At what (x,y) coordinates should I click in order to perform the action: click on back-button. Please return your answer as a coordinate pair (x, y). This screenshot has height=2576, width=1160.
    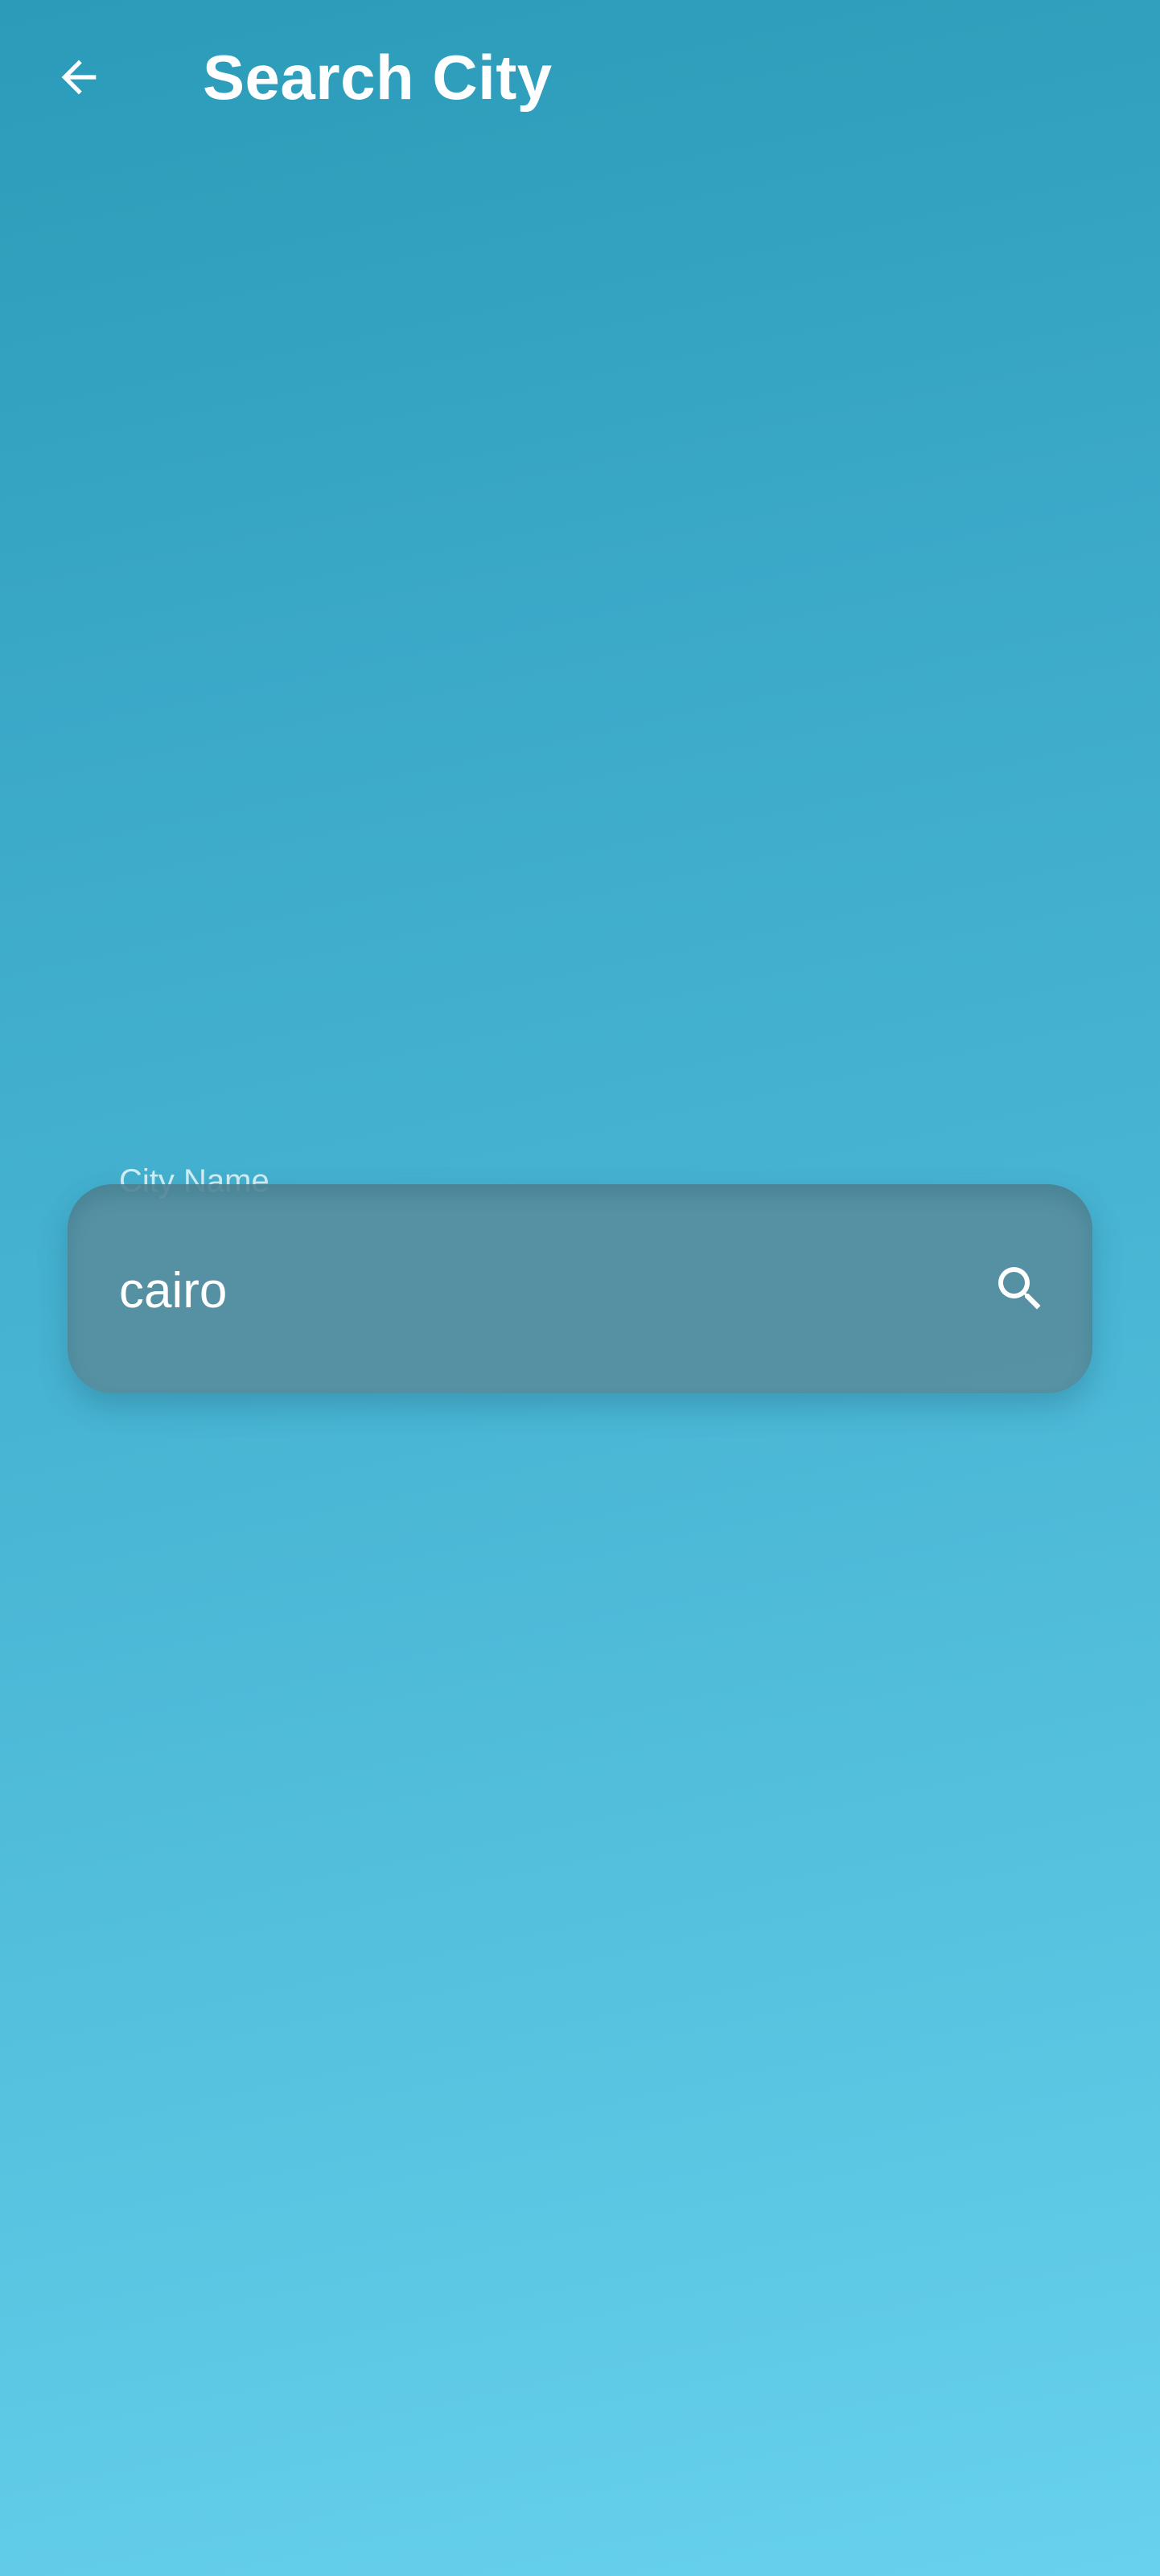
    Looking at the image, I should click on (78, 78).